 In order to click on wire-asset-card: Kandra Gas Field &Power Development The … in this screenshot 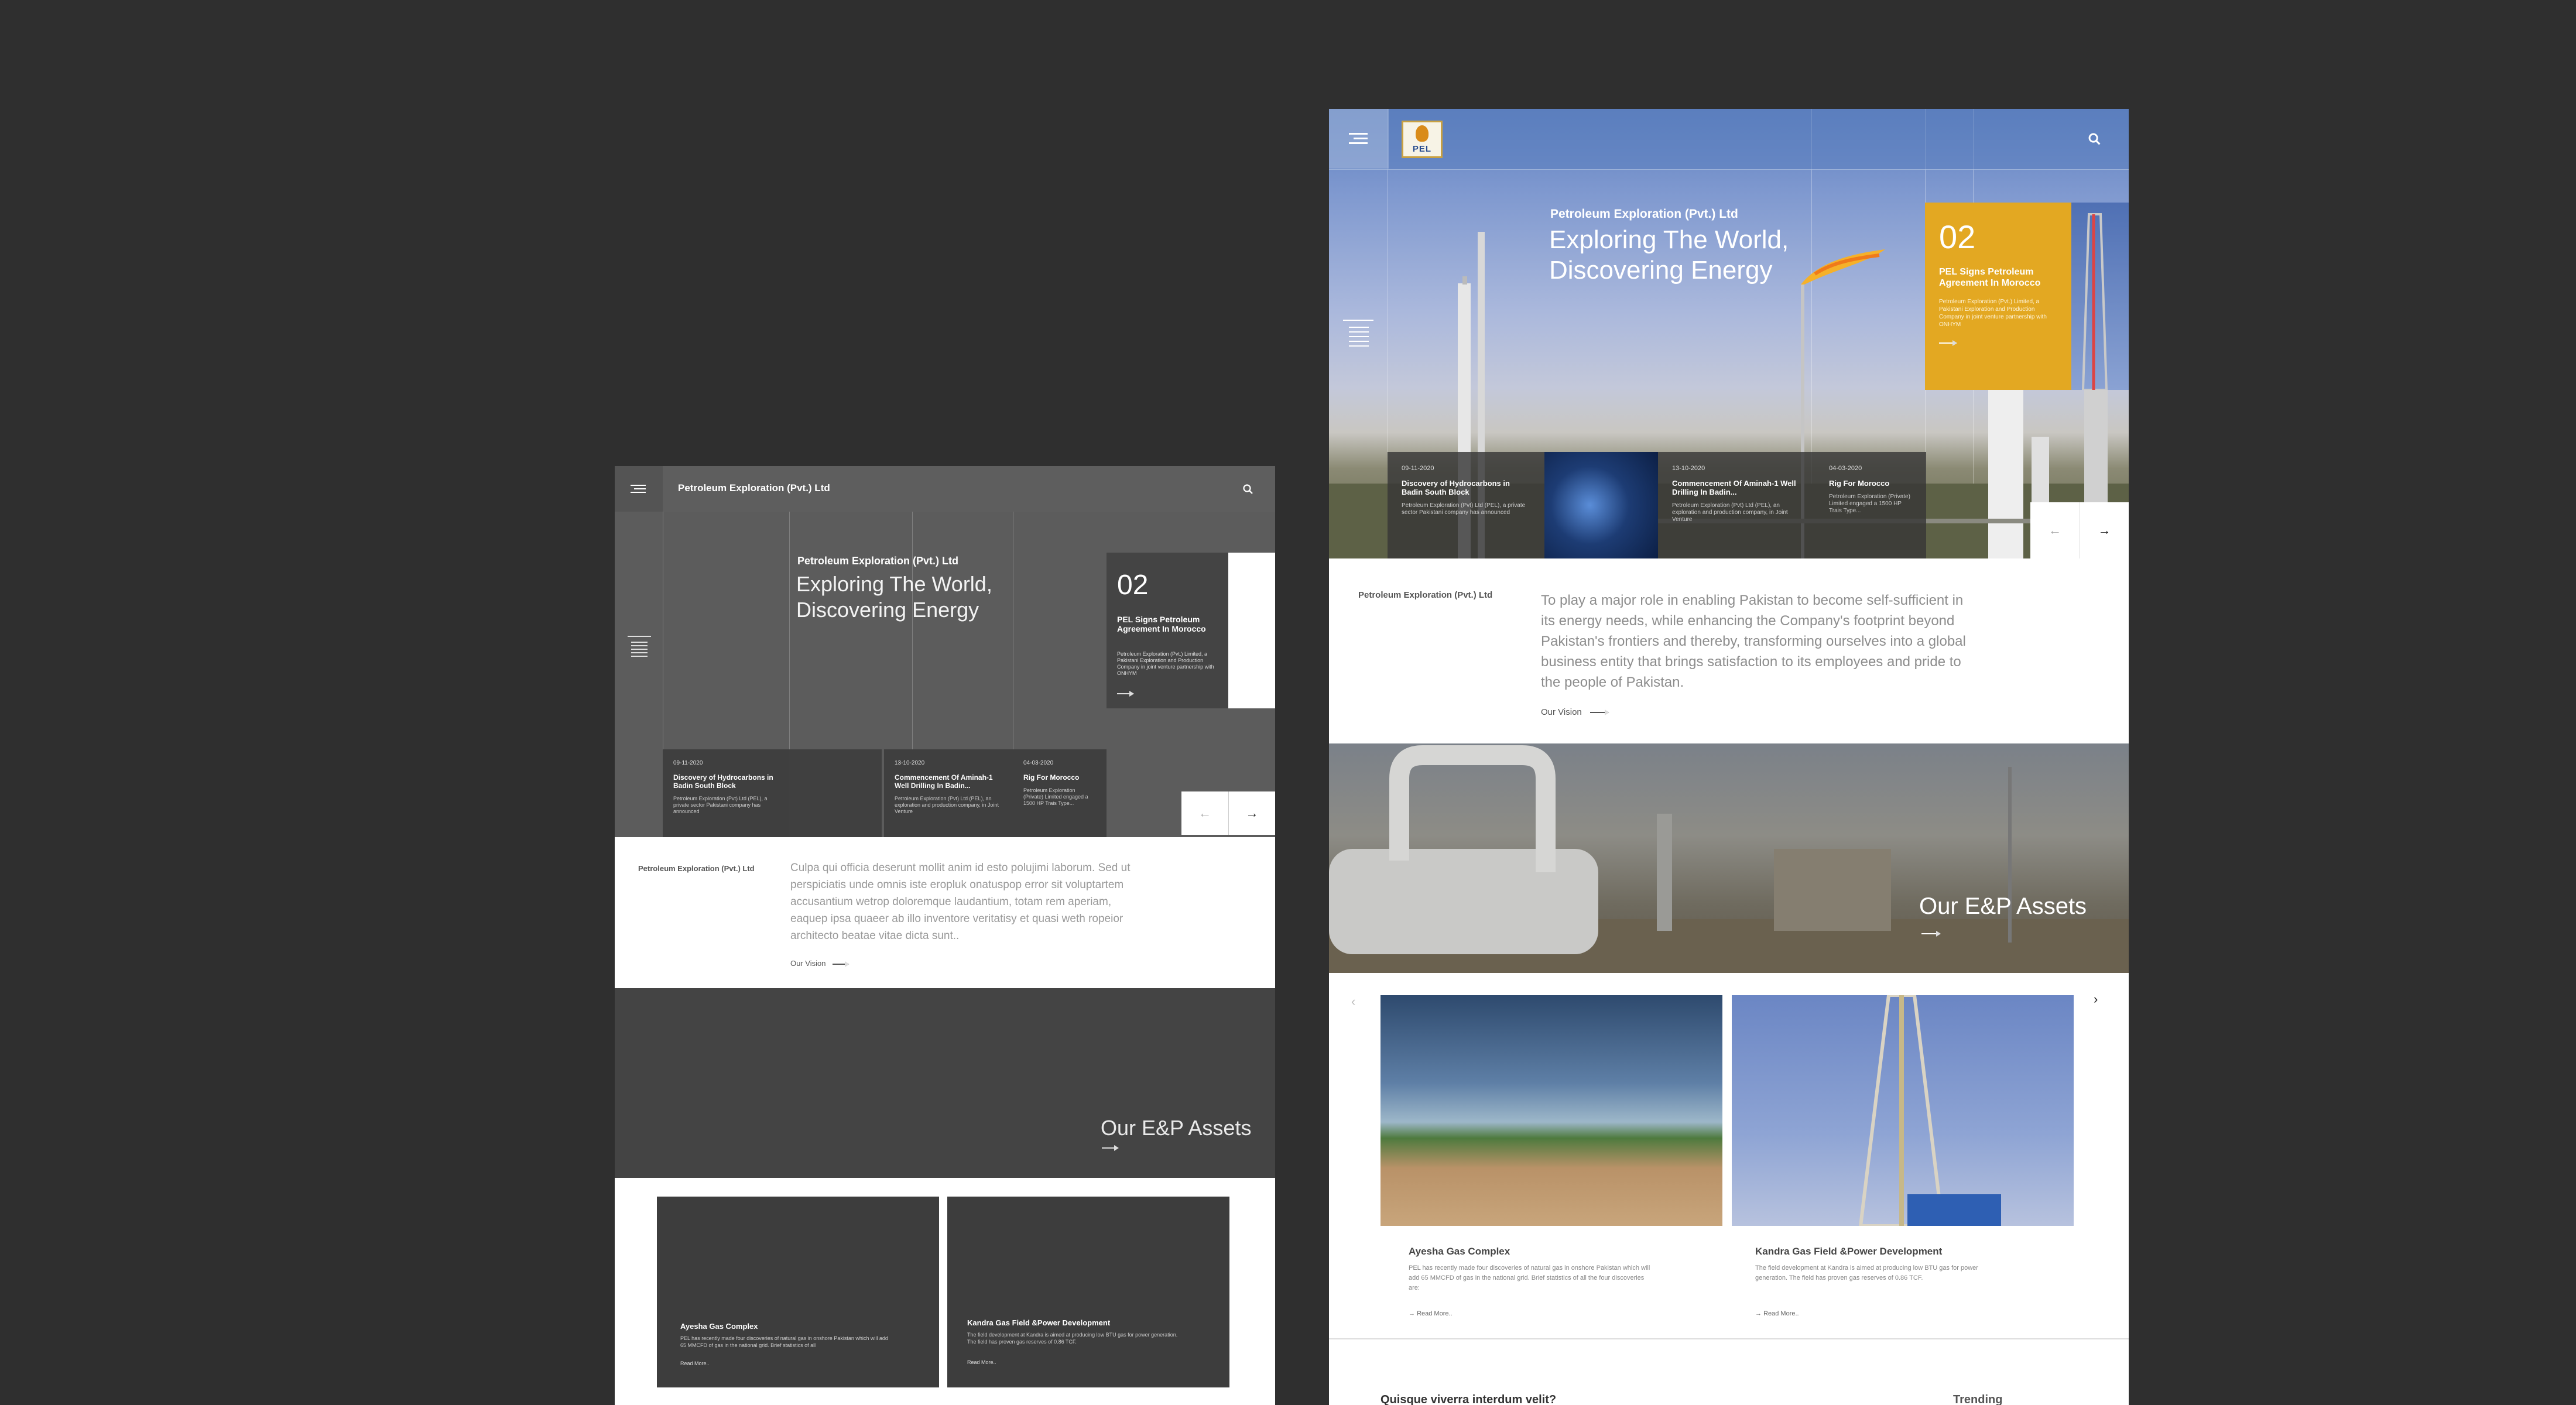, I will do `click(1088, 1292)`.